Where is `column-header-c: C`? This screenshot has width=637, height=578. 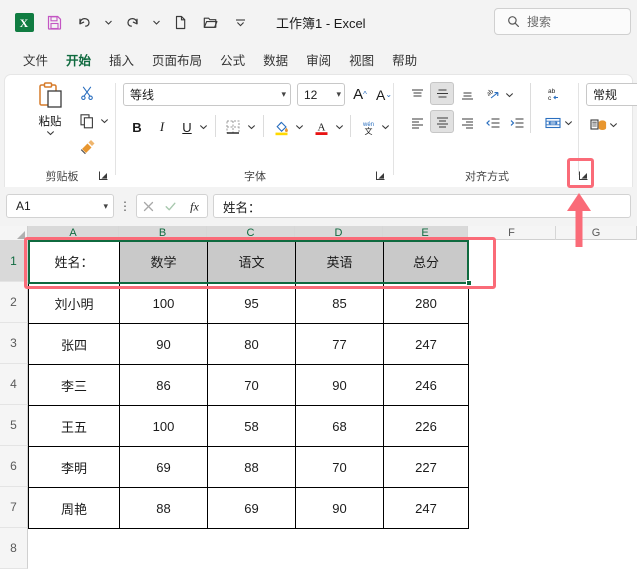 column-header-c: C is located at coordinates (251, 233).